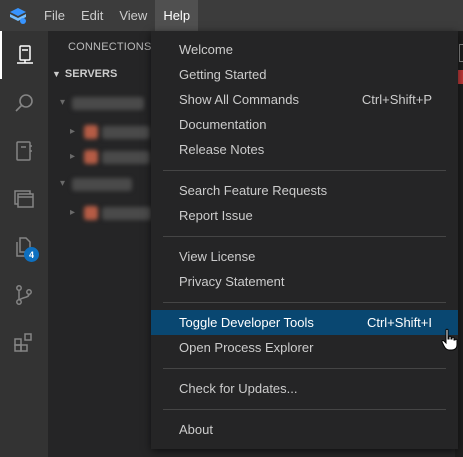 The image size is (463, 457). I want to click on menu-item-label: Search Feature Requests, so click(253, 190).